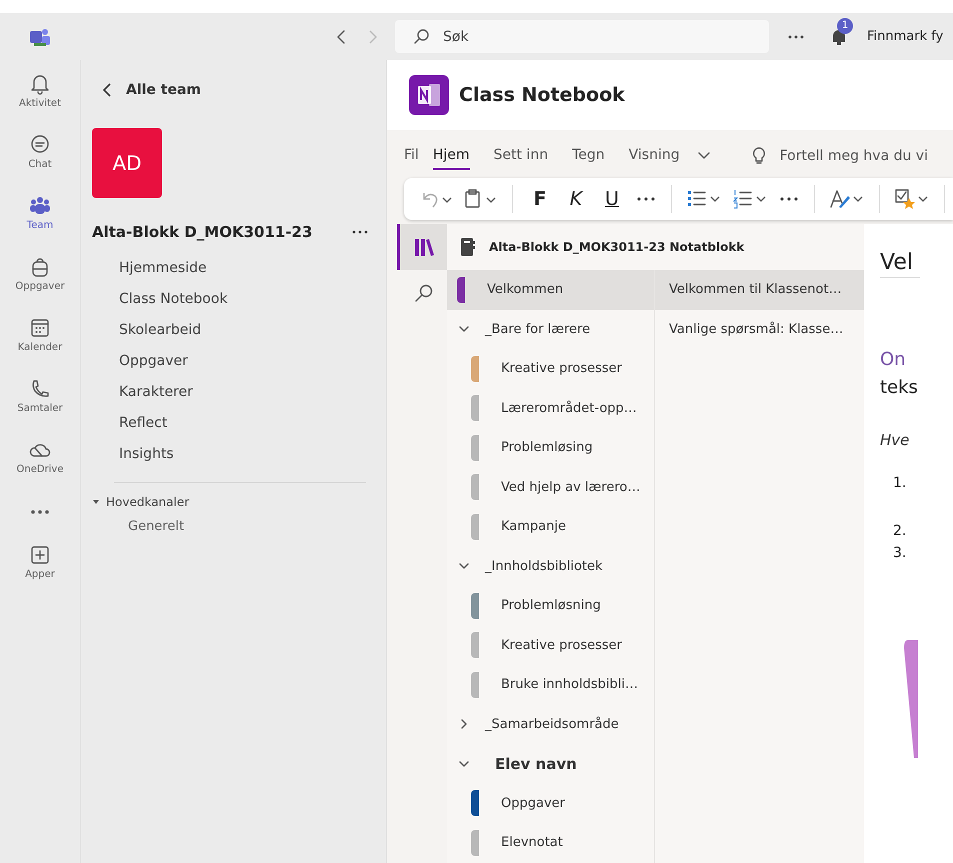 This screenshot has height=863, width=953. Describe the element at coordinates (202, 232) in the screenshot. I see `team-name: Alta-Blokk D_MOK3011-23` at that location.